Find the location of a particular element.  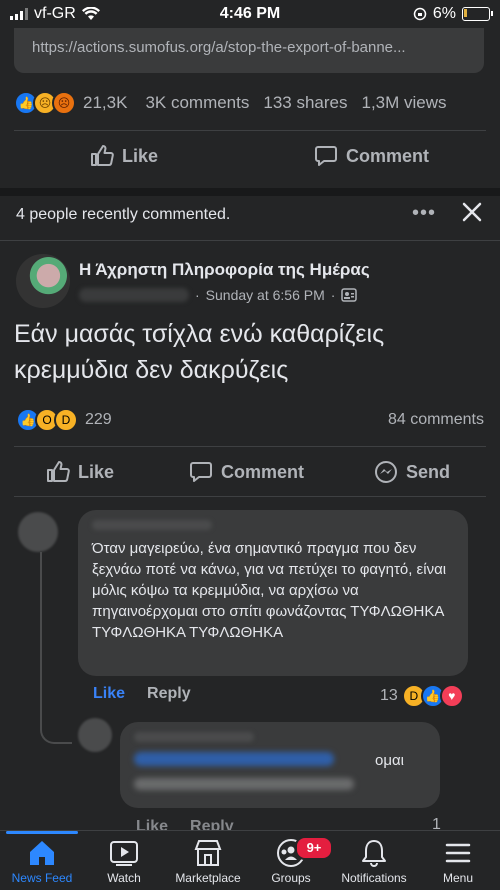

reply-line2-blur is located at coordinates (244, 784).